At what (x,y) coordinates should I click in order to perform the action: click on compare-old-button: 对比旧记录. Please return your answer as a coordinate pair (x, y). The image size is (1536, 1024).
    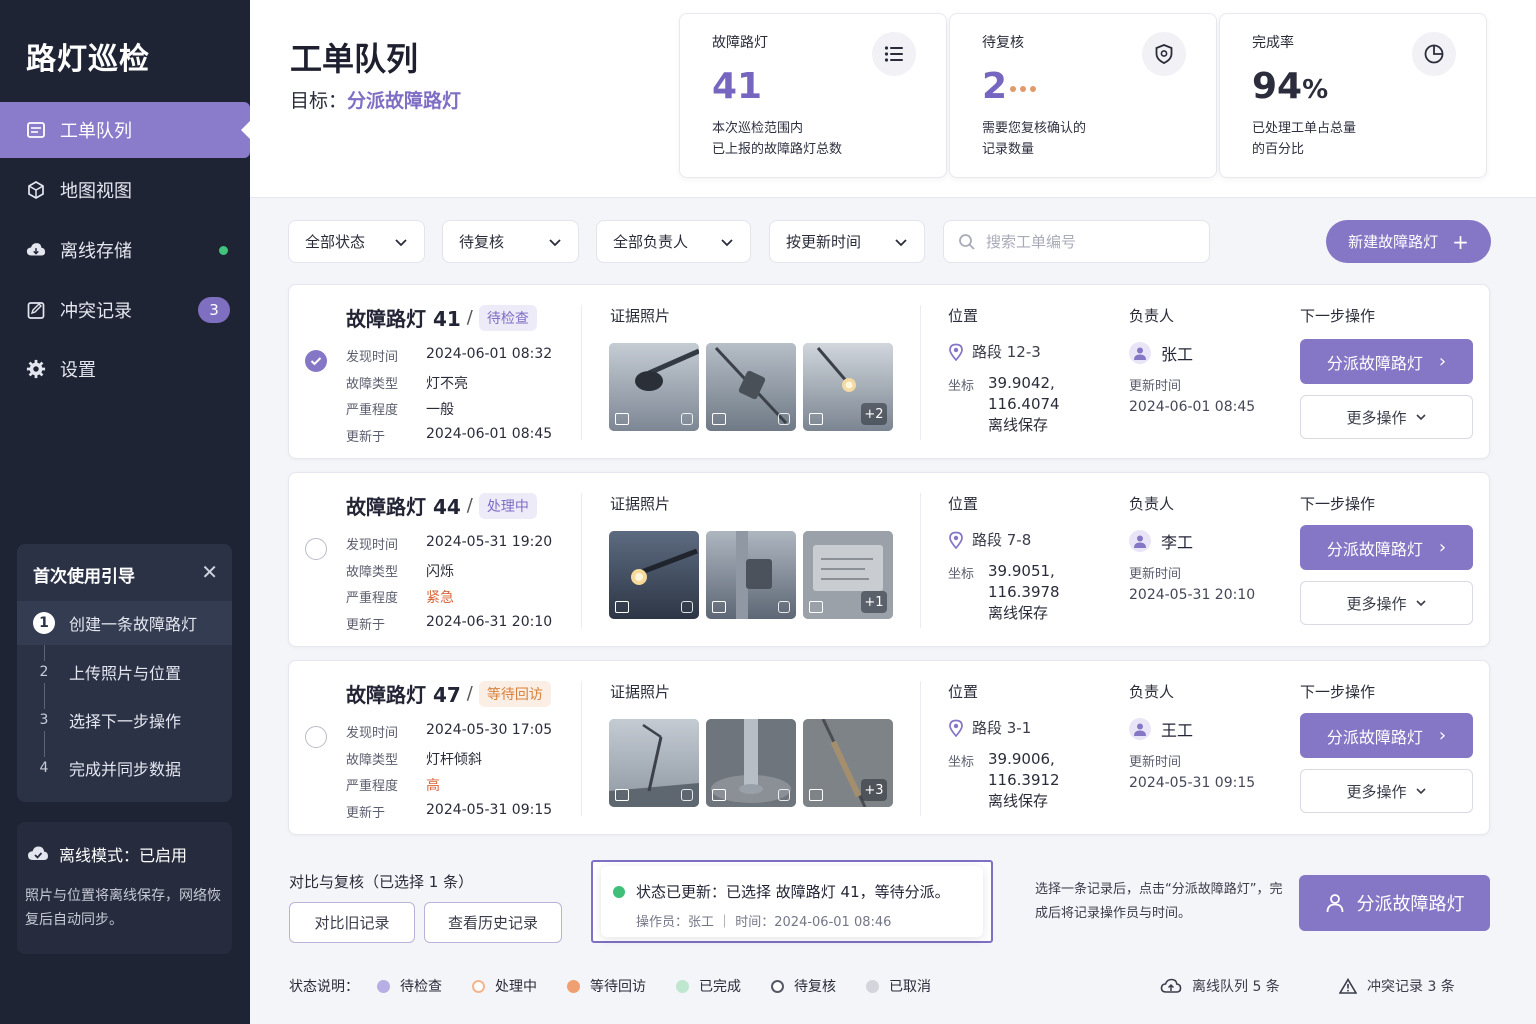
    Looking at the image, I should click on (352, 922).